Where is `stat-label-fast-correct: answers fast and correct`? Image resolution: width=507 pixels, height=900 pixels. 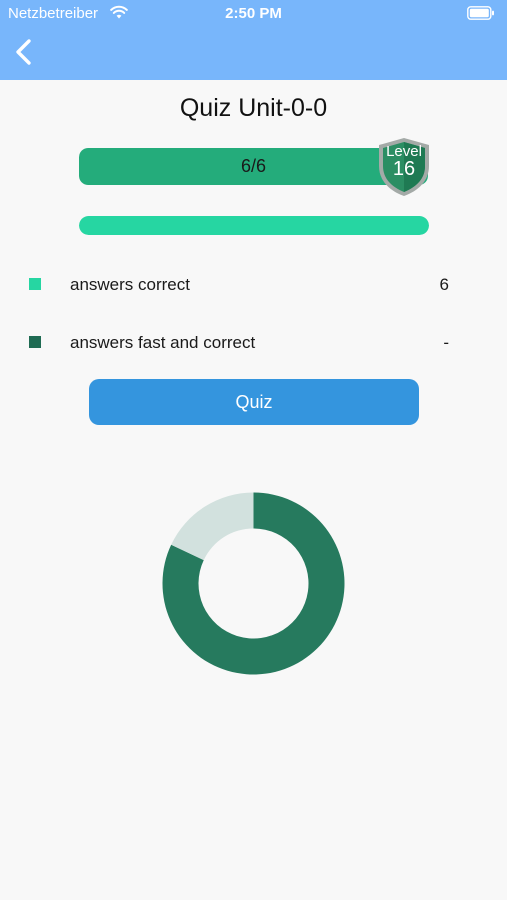 stat-label-fast-correct: answers fast and correct is located at coordinates (163, 342).